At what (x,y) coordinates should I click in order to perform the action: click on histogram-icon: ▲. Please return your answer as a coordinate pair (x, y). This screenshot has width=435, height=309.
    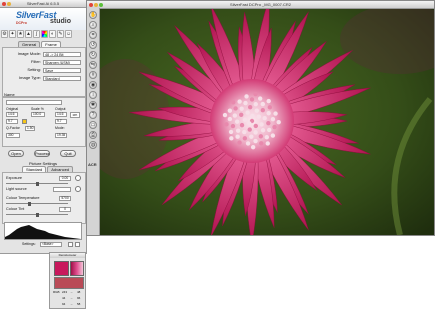
    Looking at the image, I should click on (28, 34).